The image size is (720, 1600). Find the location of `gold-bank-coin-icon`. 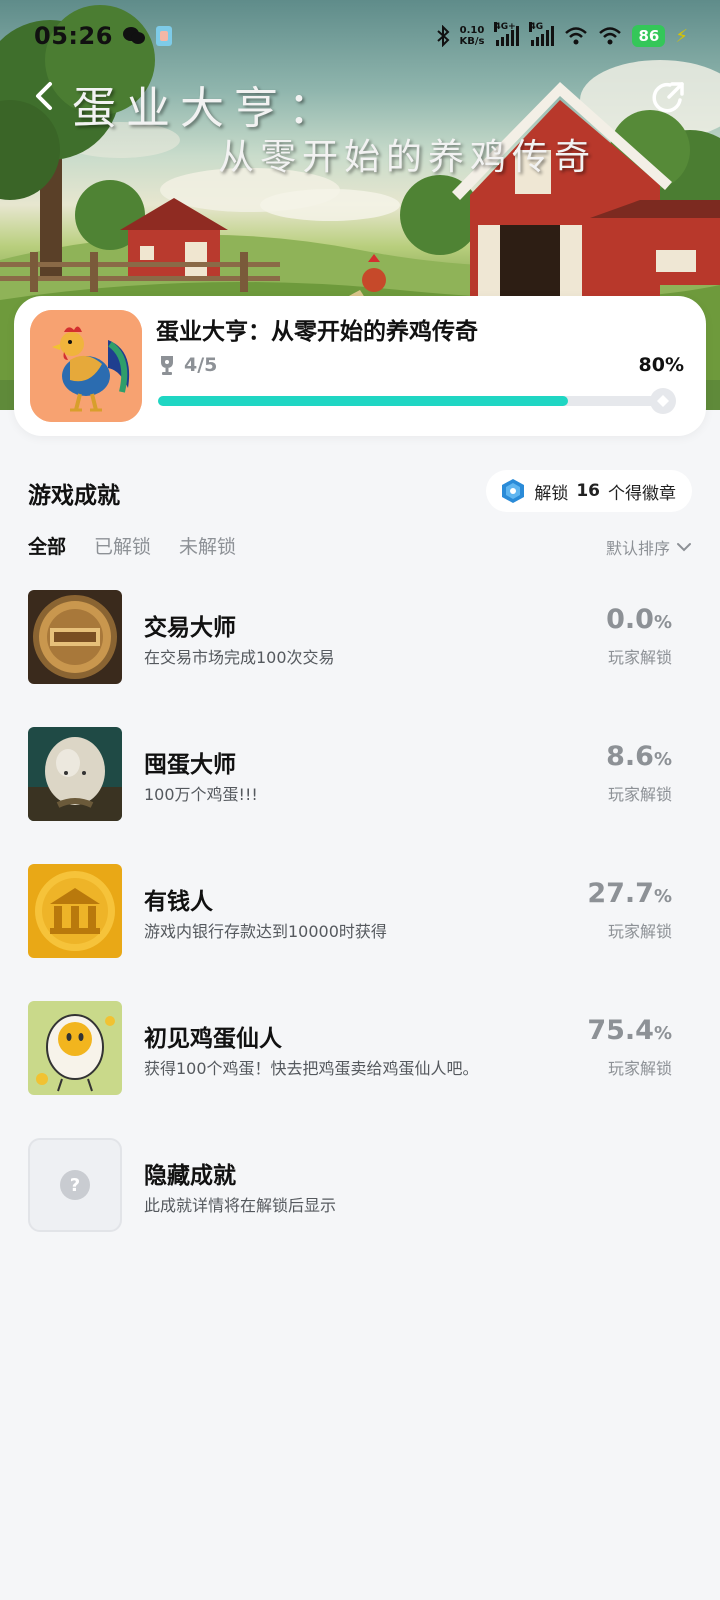

gold-bank-coin-icon is located at coordinates (75, 911).